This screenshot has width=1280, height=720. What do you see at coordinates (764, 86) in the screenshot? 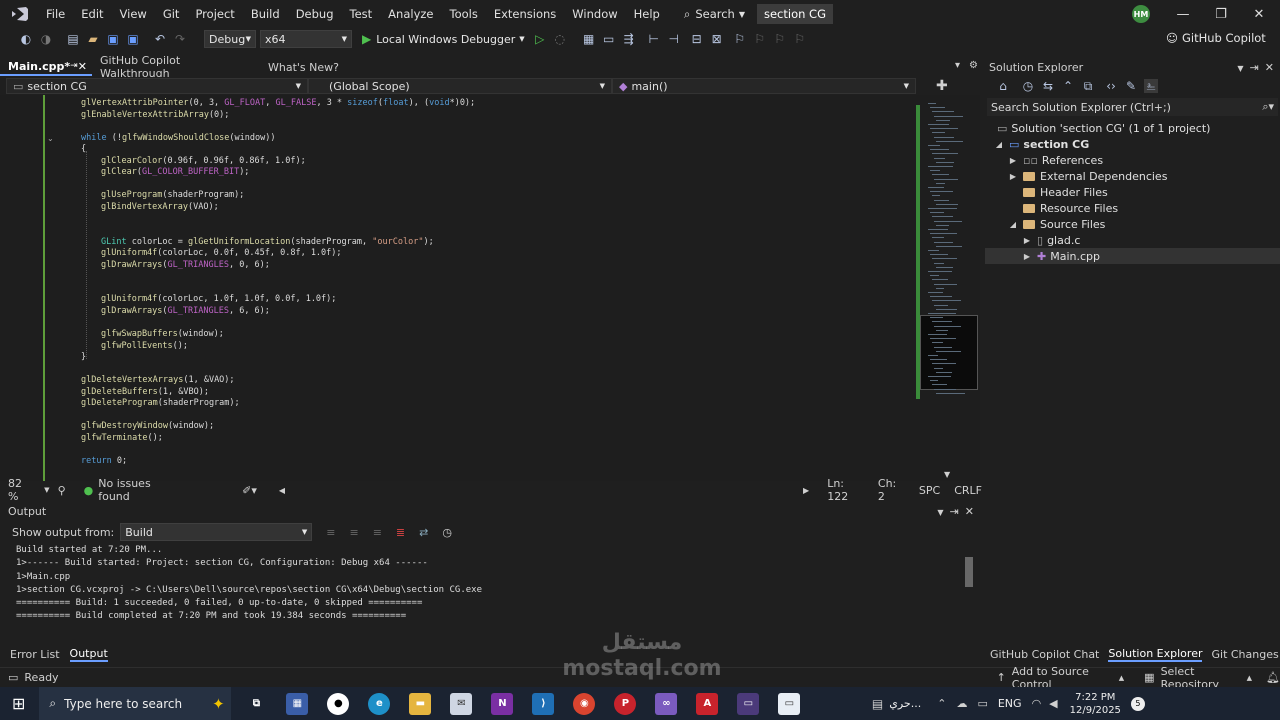
I see `member-dropdown: ◆ main() ▼` at bounding box center [764, 86].